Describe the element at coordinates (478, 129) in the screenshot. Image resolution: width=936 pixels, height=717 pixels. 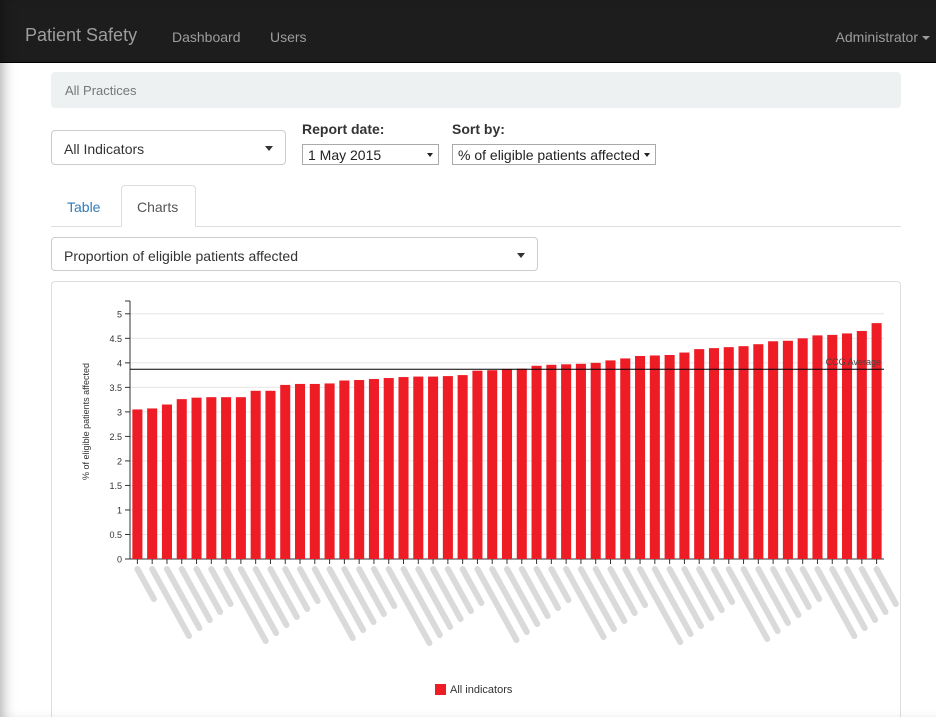
I see `sort-by-label: Sort by:` at that location.